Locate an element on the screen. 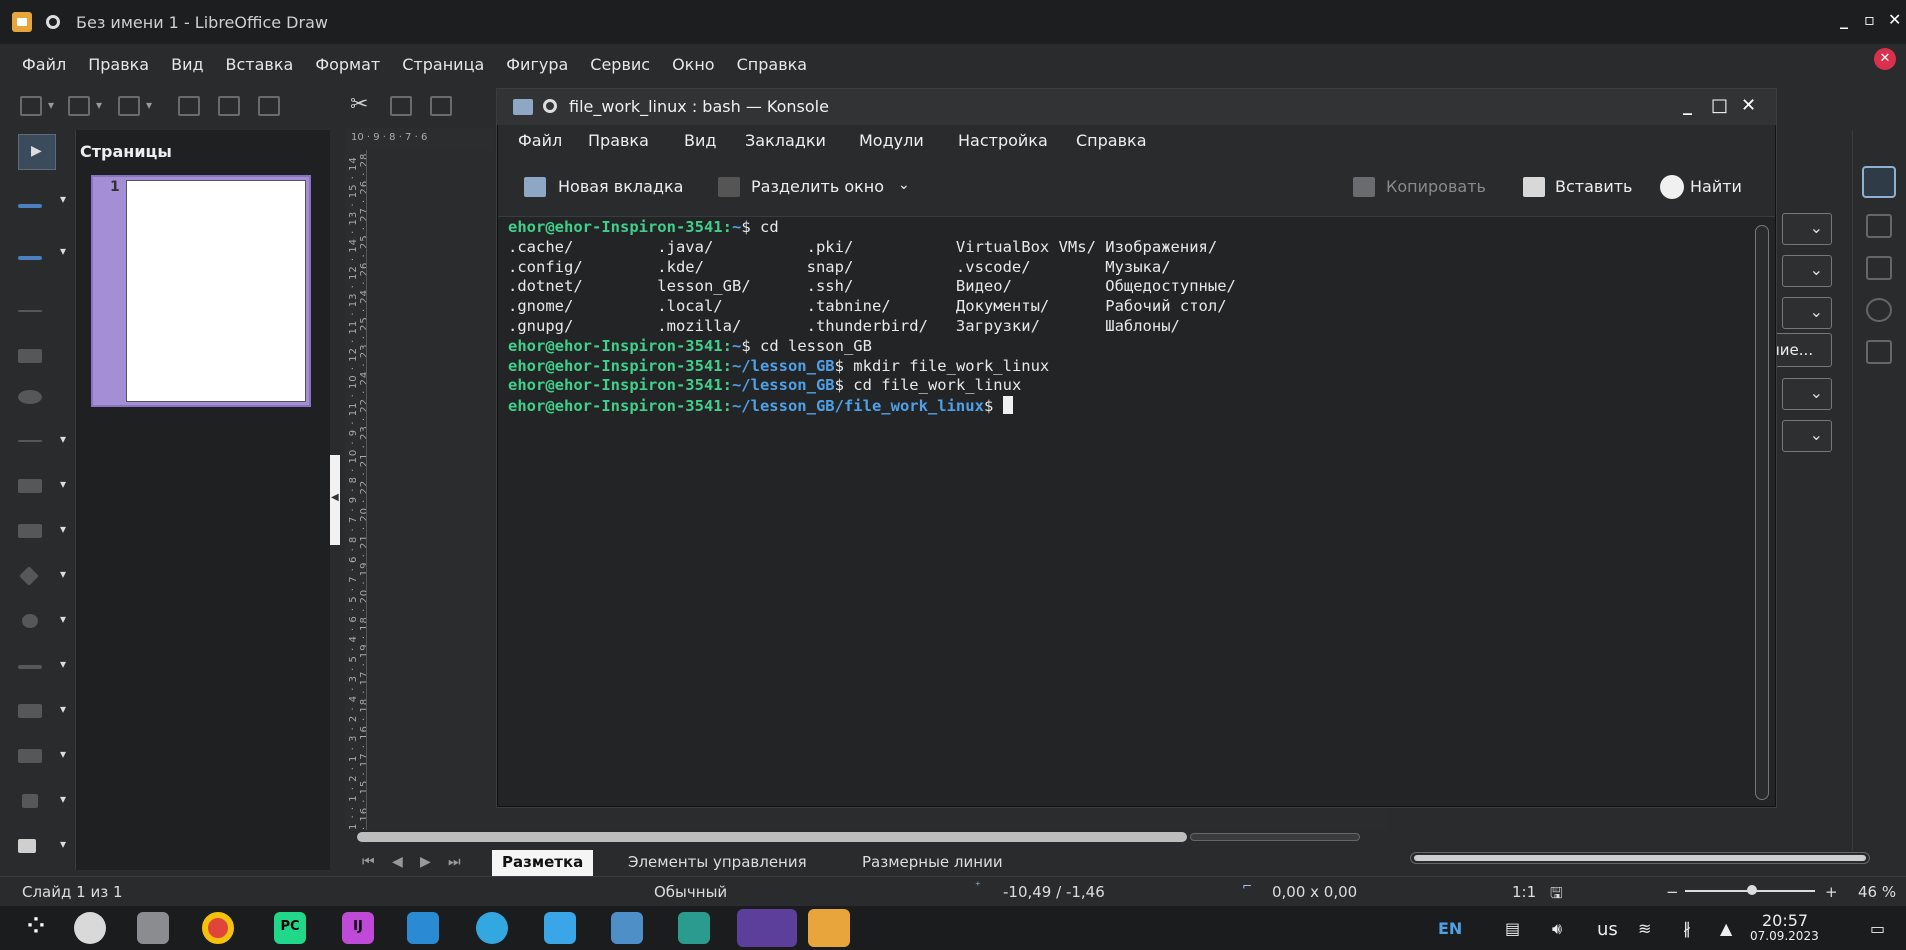 This screenshot has height=950, width=1906. zoom-out-icon: − is located at coordinates (1672, 892).